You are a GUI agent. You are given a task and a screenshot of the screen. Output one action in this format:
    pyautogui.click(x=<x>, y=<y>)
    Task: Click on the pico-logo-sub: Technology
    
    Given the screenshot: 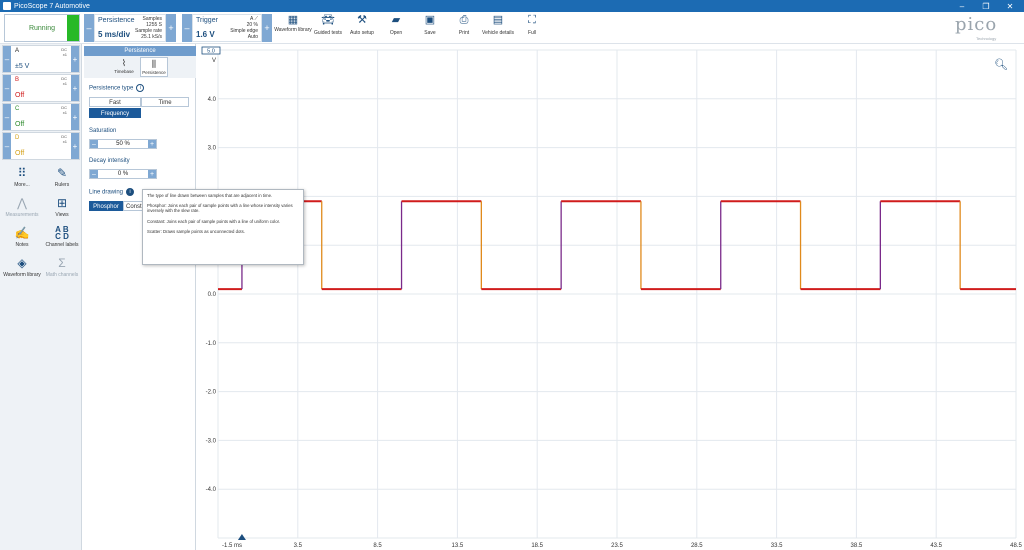 What is the action you would take?
    pyautogui.click(x=986, y=38)
    